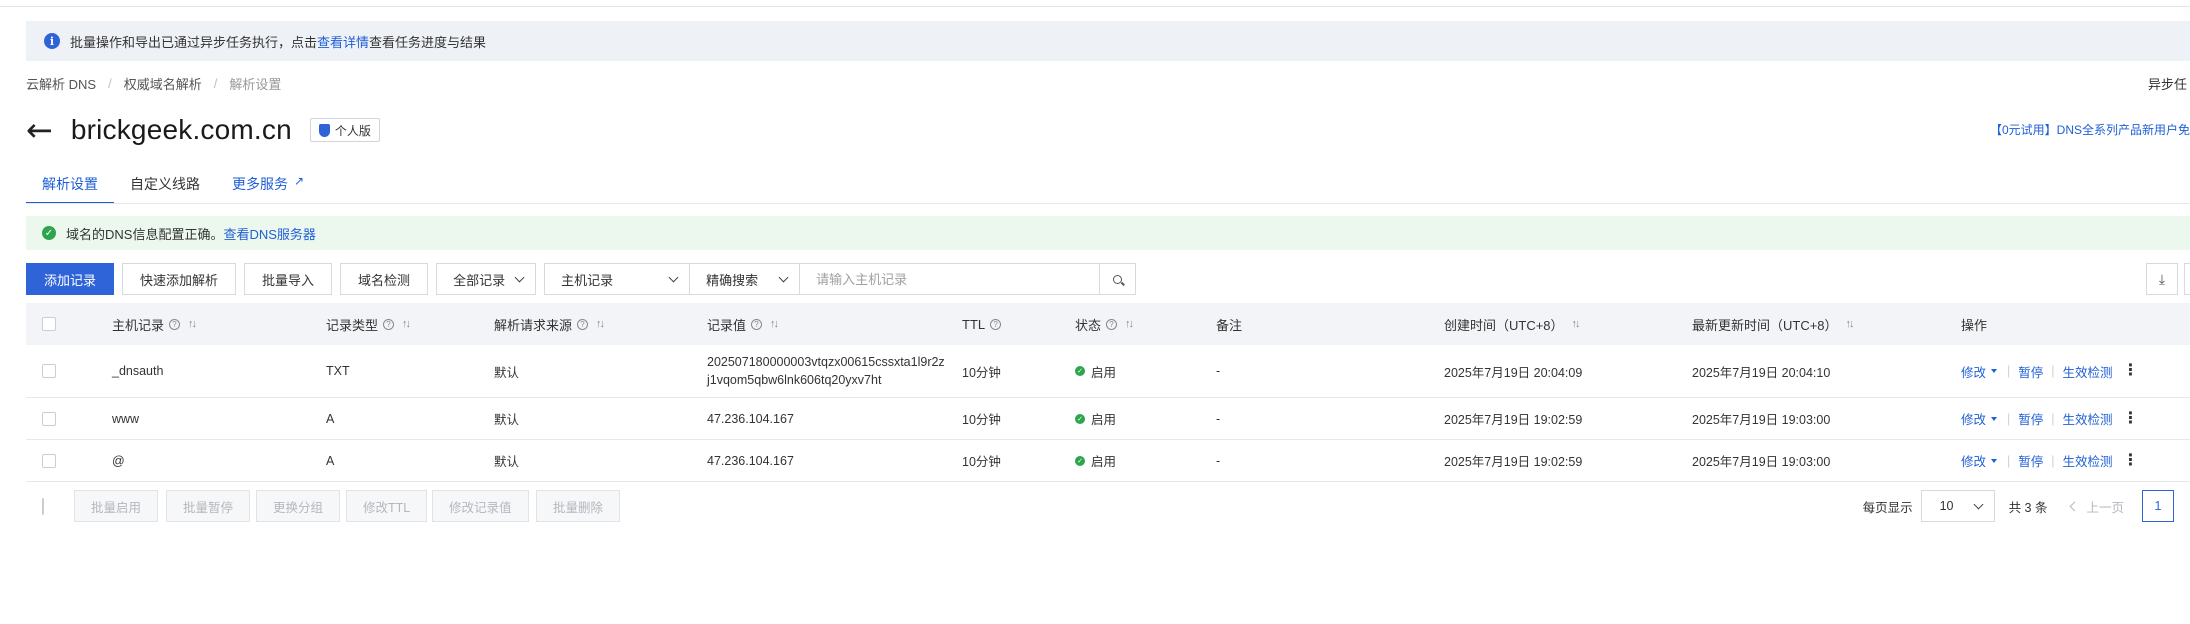  What do you see at coordinates (208, 506) in the screenshot?
I see `bulk-pause-button: 批量暂停` at bounding box center [208, 506].